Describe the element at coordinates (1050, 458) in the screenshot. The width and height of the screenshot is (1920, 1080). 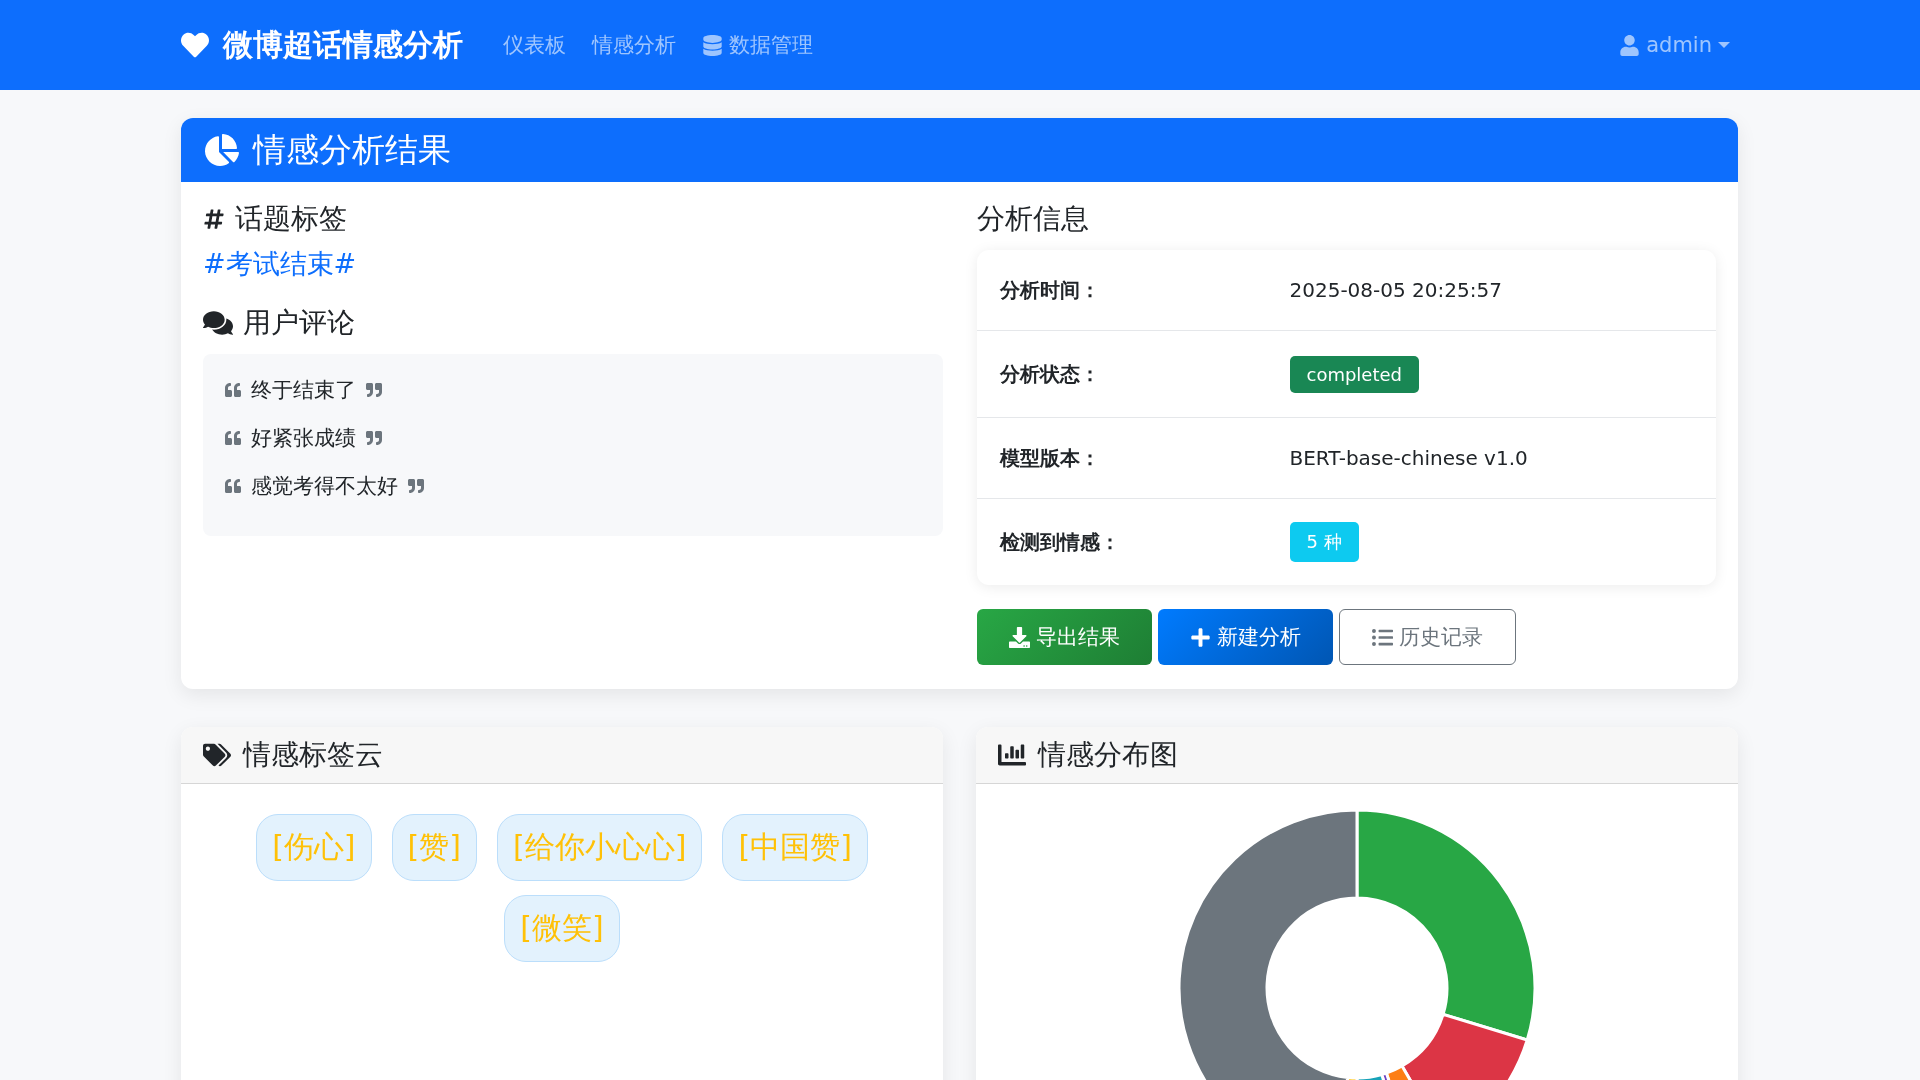
I see `info-label: 模型版本：` at that location.